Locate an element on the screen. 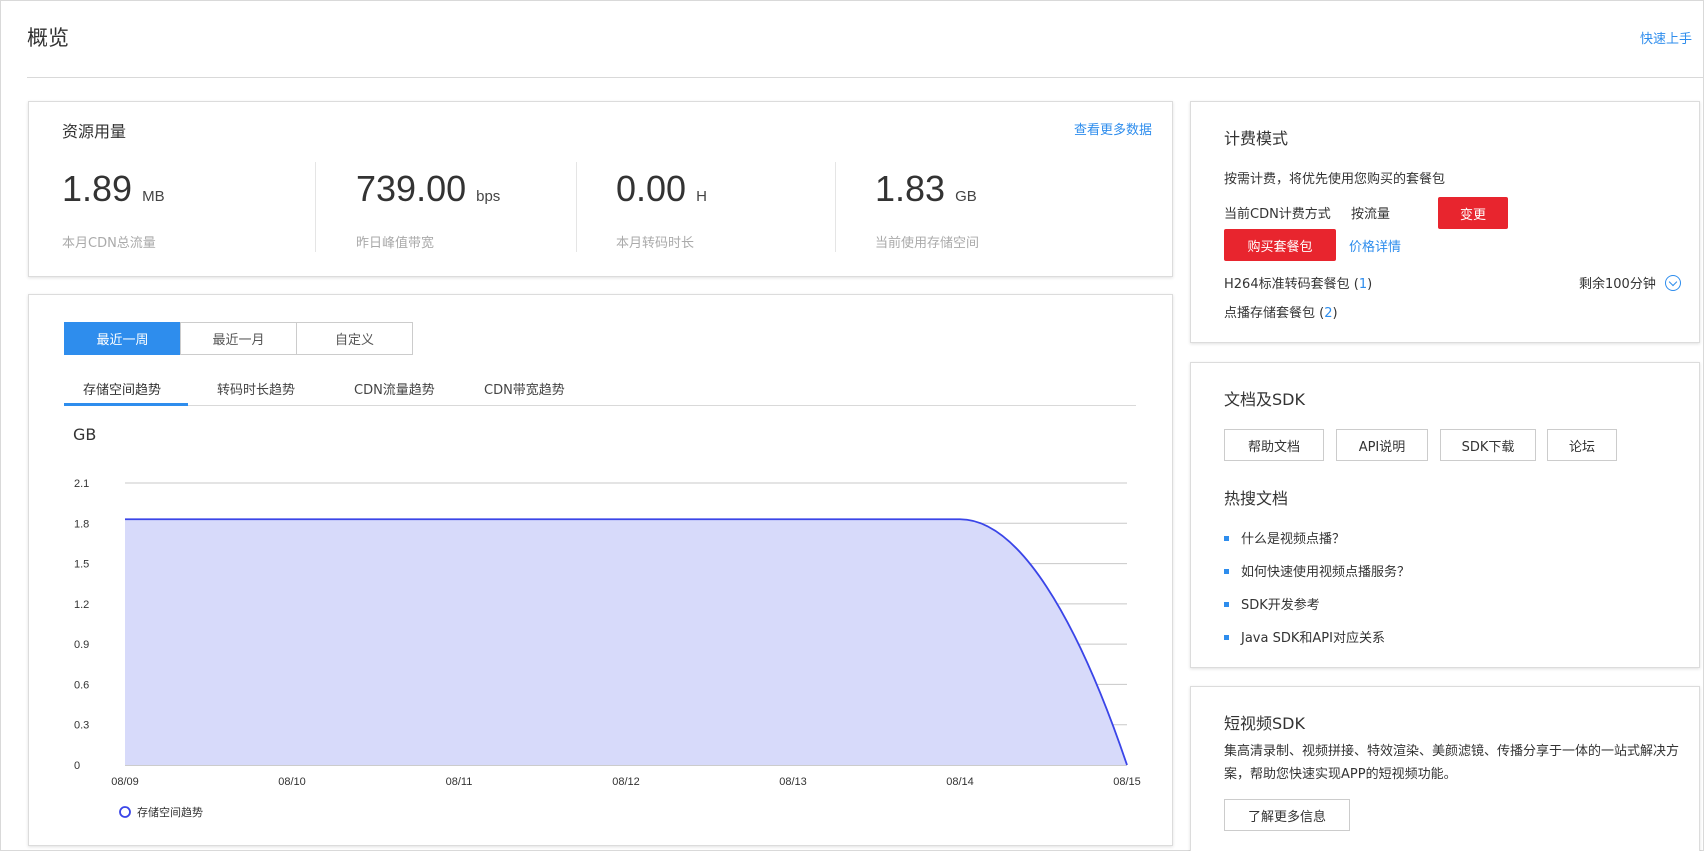 Image resolution: width=1704 pixels, height=851 pixels. stat-label: 当前使用存储空间 is located at coordinates (927, 243).